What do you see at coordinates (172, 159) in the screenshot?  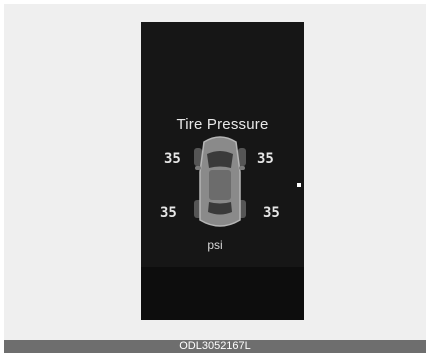 I see `tire-pressure-front-left: 35` at bounding box center [172, 159].